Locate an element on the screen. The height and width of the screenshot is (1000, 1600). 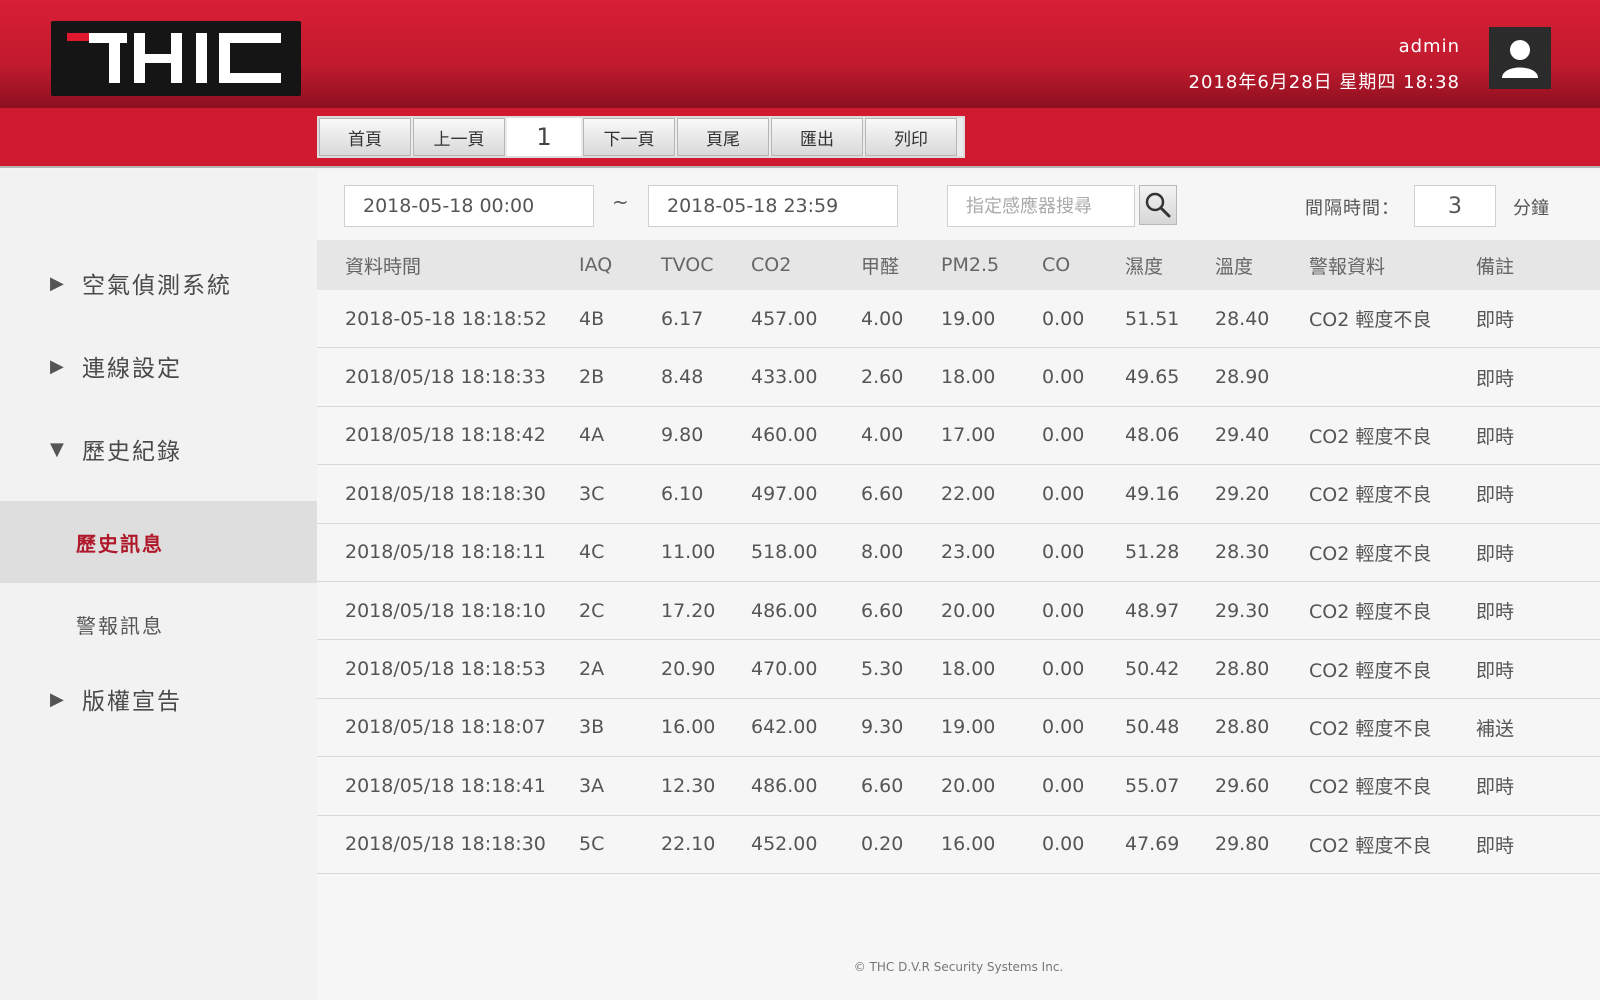
print-button: 列印 is located at coordinates (911, 137).